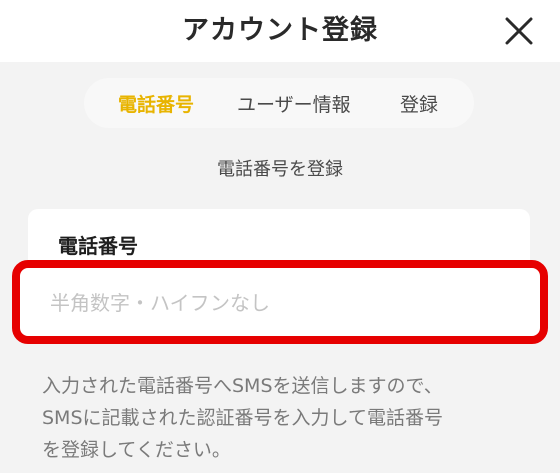 Image resolution: width=560 pixels, height=473 pixels. Describe the element at coordinates (280, 169) in the screenshot. I see `section-subtitle: 電話番号を登録` at that location.